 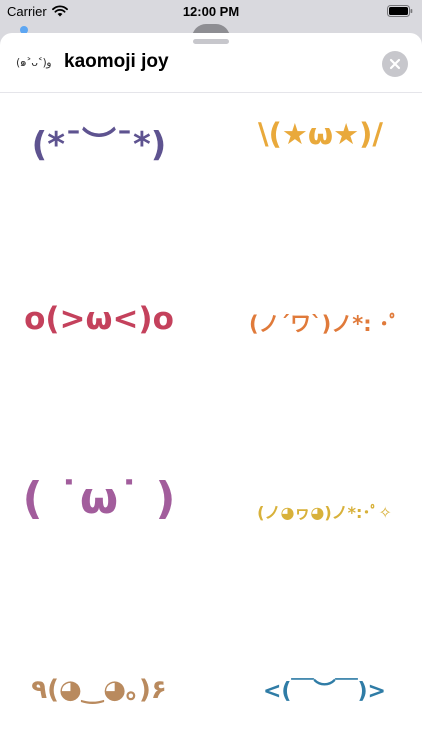 What do you see at coordinates (320, 134) in the screenshot?
I see `sticker-kaomoji: \(★ω★)/` at bounding box center [320, 134].